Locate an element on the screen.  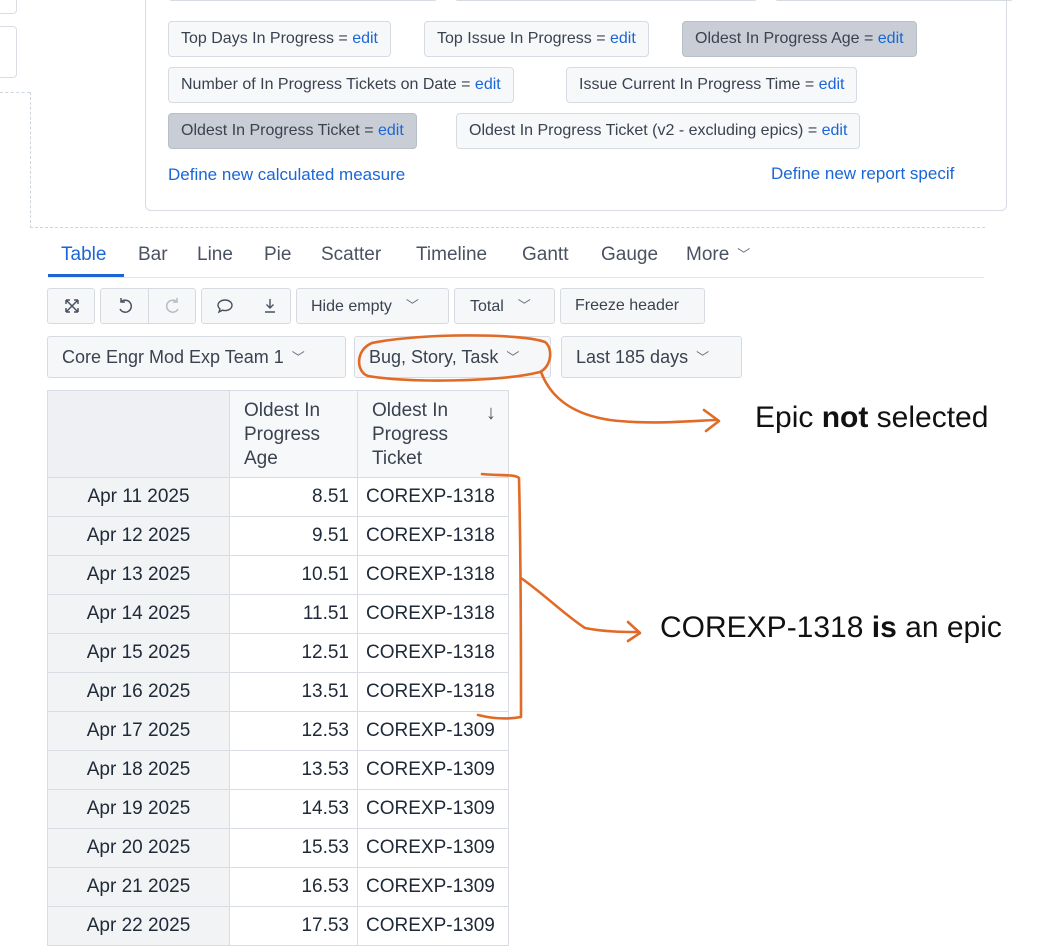
annotation-overlay is located at coordinates (539, 527).